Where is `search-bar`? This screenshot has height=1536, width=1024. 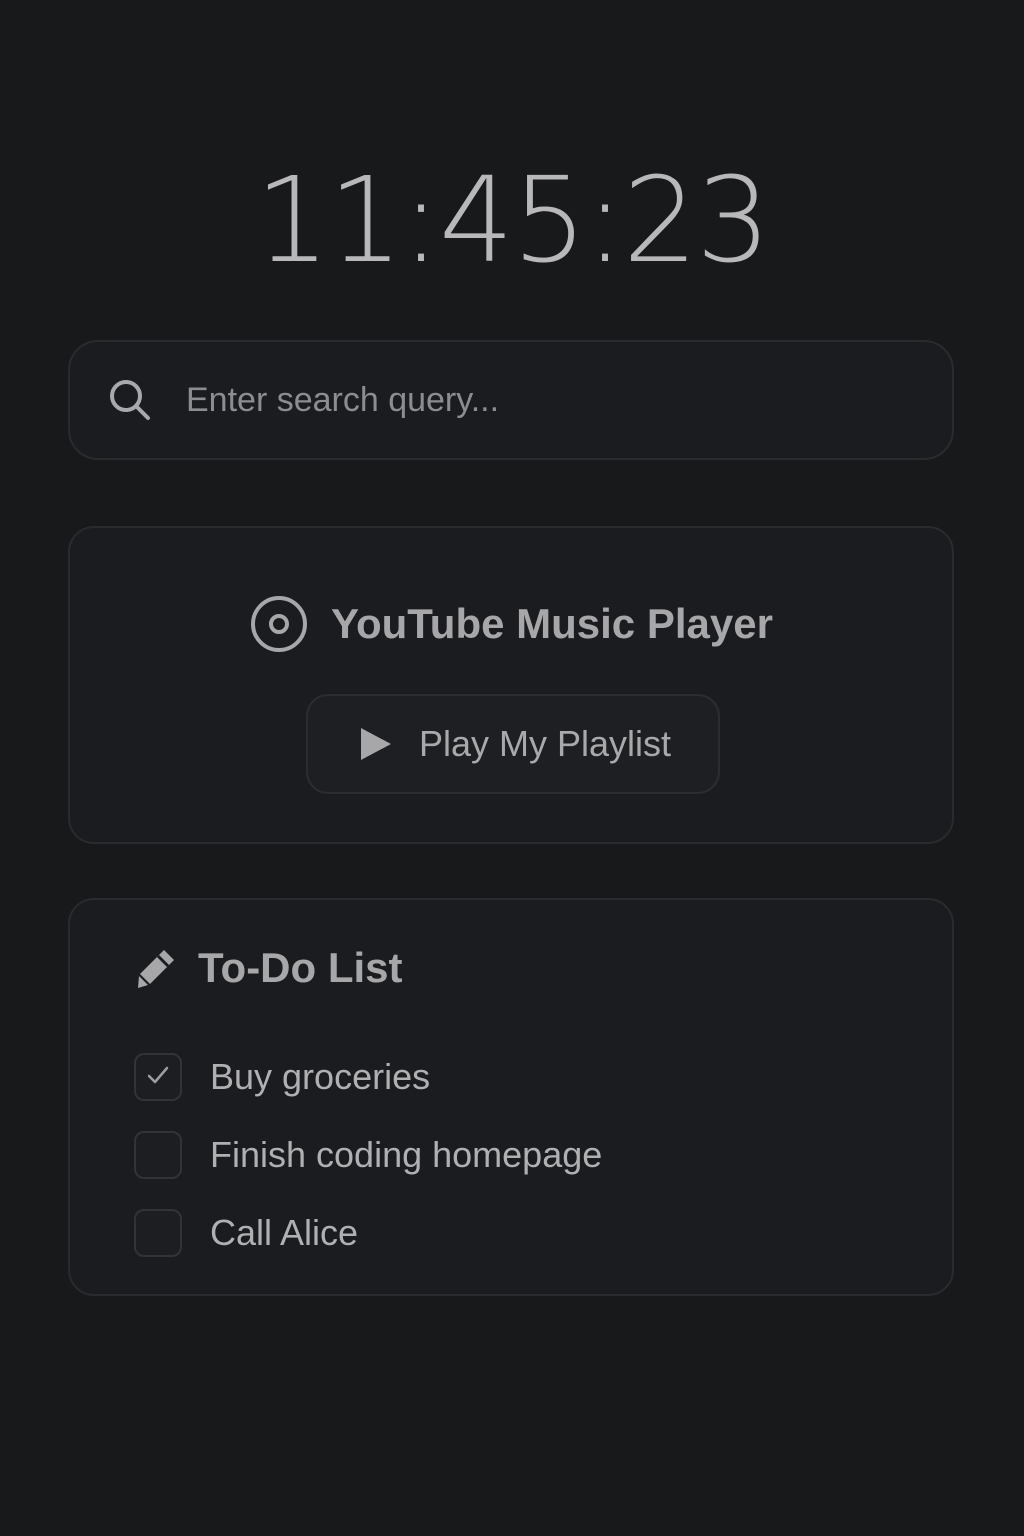
search-bar is located at coordinates (511, 400).